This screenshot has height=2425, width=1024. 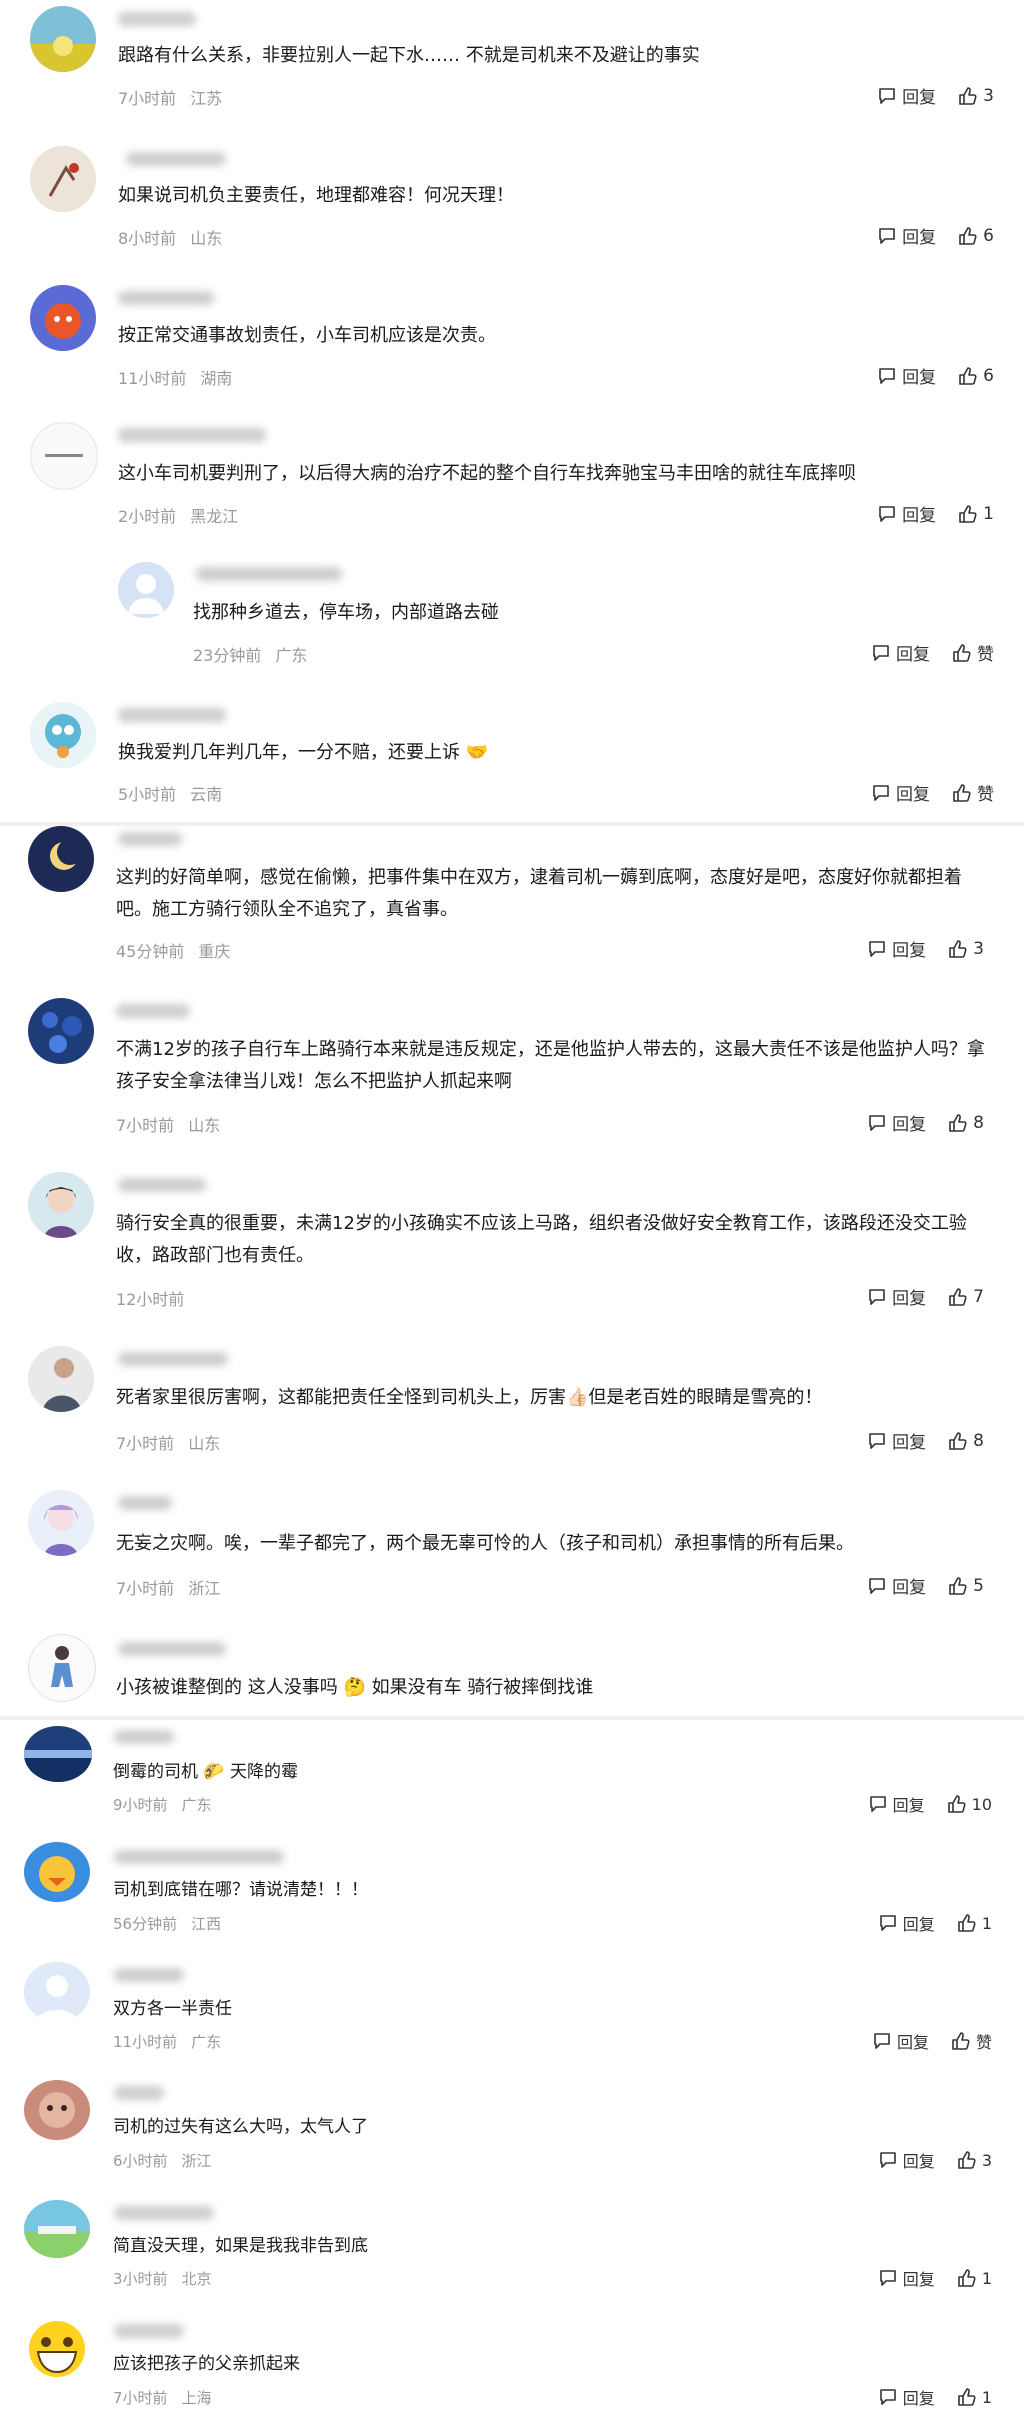 I want to click on comment-time: 9小时前, so click(x=140, y=1805).